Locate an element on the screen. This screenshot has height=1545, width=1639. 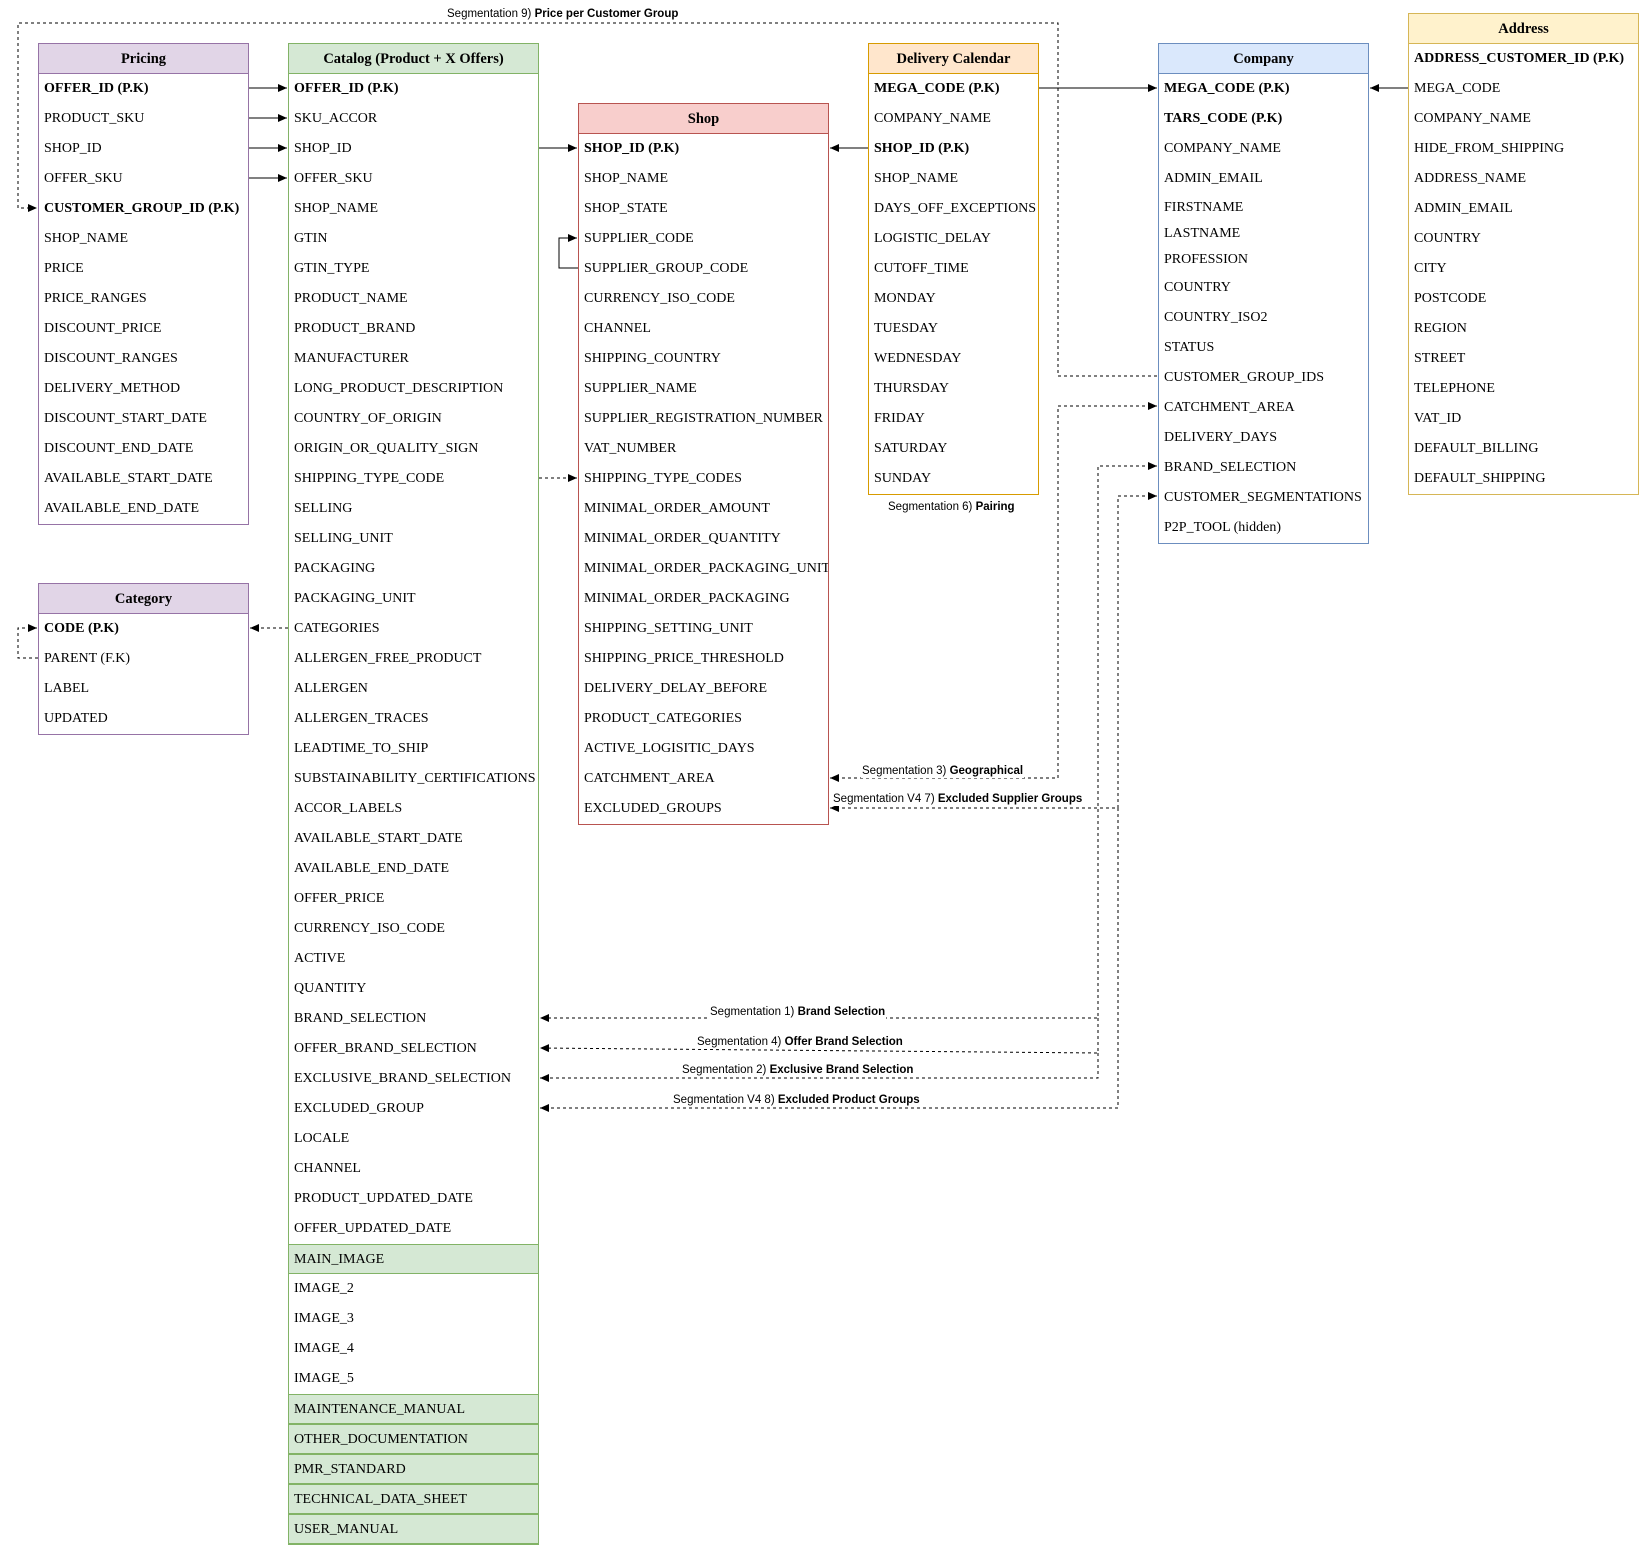
shop-field-product-categories: PRODUCT_CATEGORIES is located at coordinates (663, 718).